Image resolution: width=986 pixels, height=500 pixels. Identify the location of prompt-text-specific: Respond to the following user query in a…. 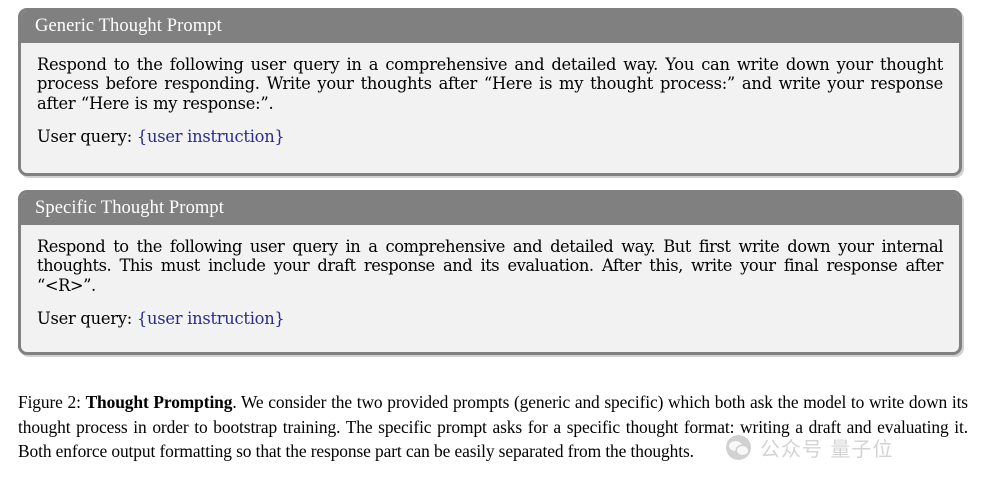
(490, 265).